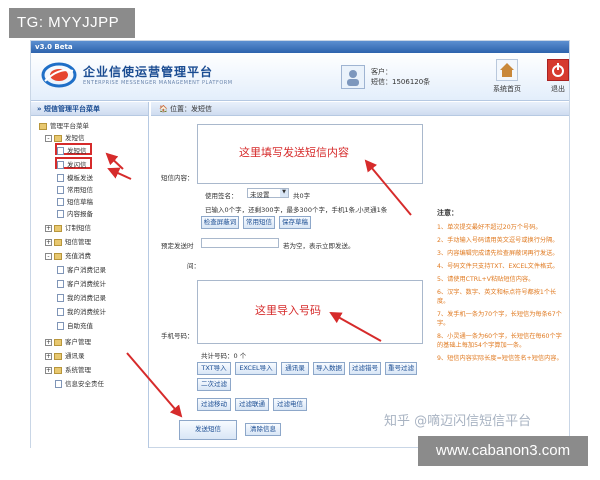 Image resolution: width=600 pixels, height=480 pixels. I want to click on filter-telecom-button: 过滤电信, so click(290, 404).